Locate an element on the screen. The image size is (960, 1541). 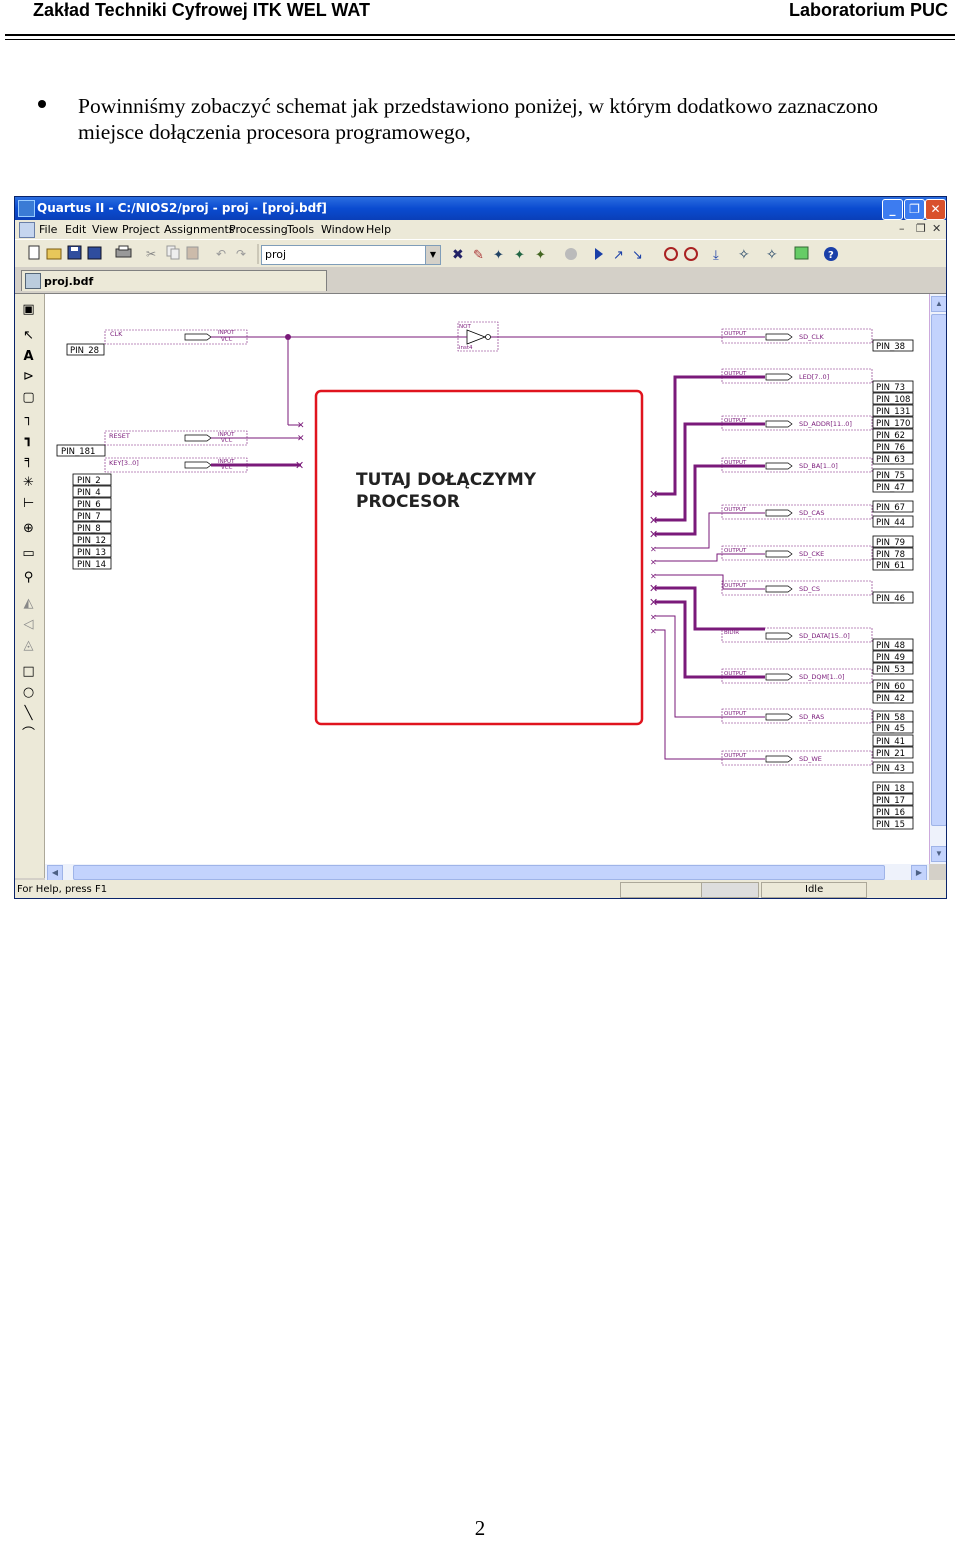
out-pin-label: PIN_67 is located at coordinates (890, 508).